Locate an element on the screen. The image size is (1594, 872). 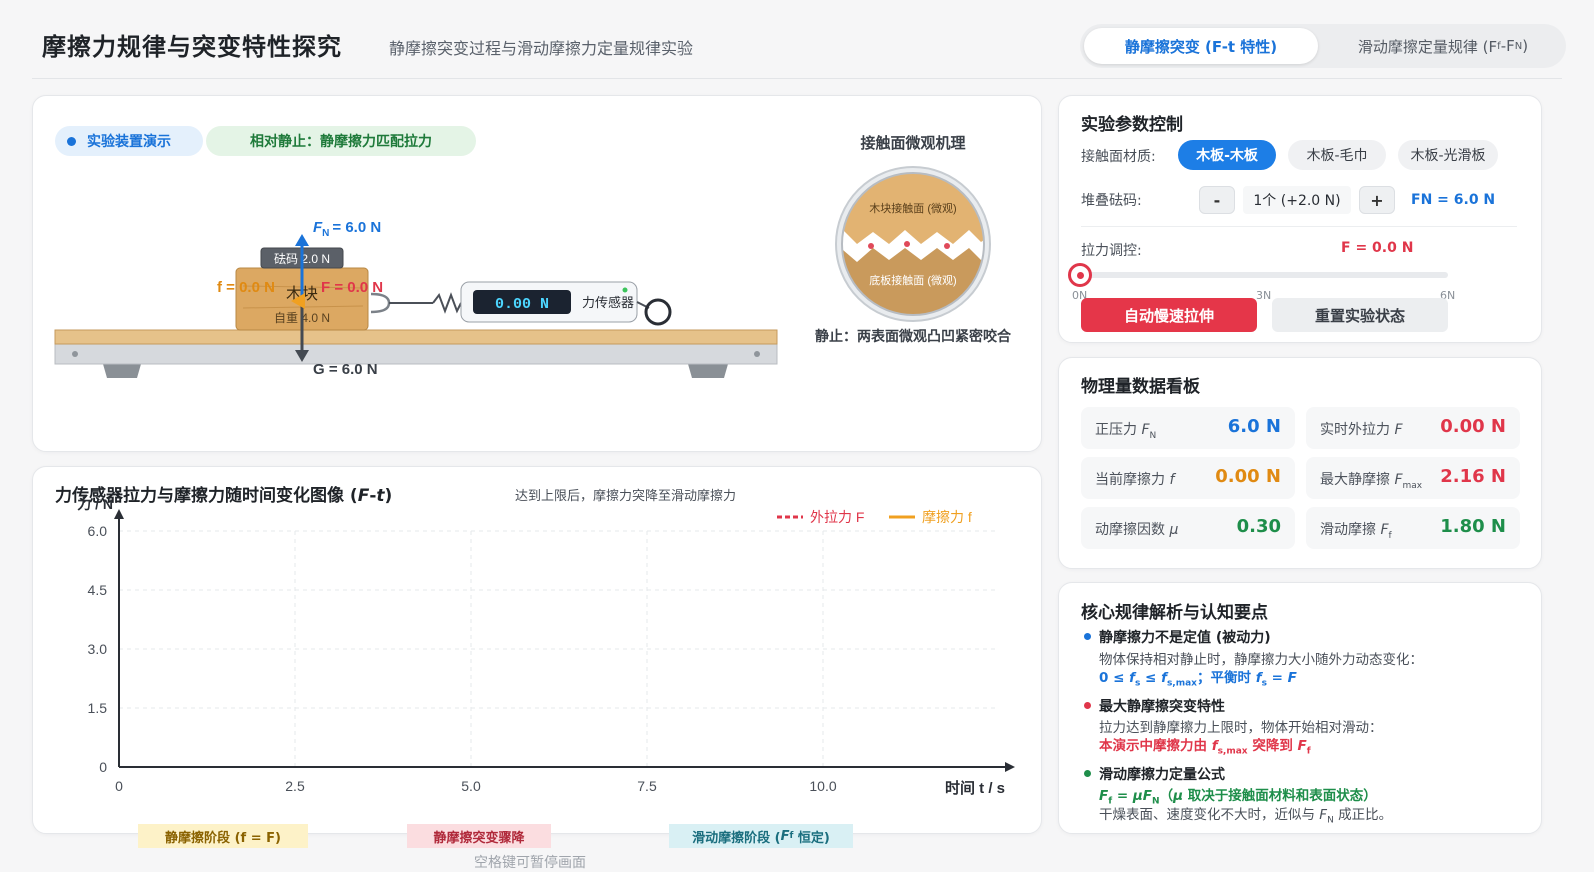
dashboard-item: 当前摩擦力 f 0.00 N is located at coordinates (1188, 478).